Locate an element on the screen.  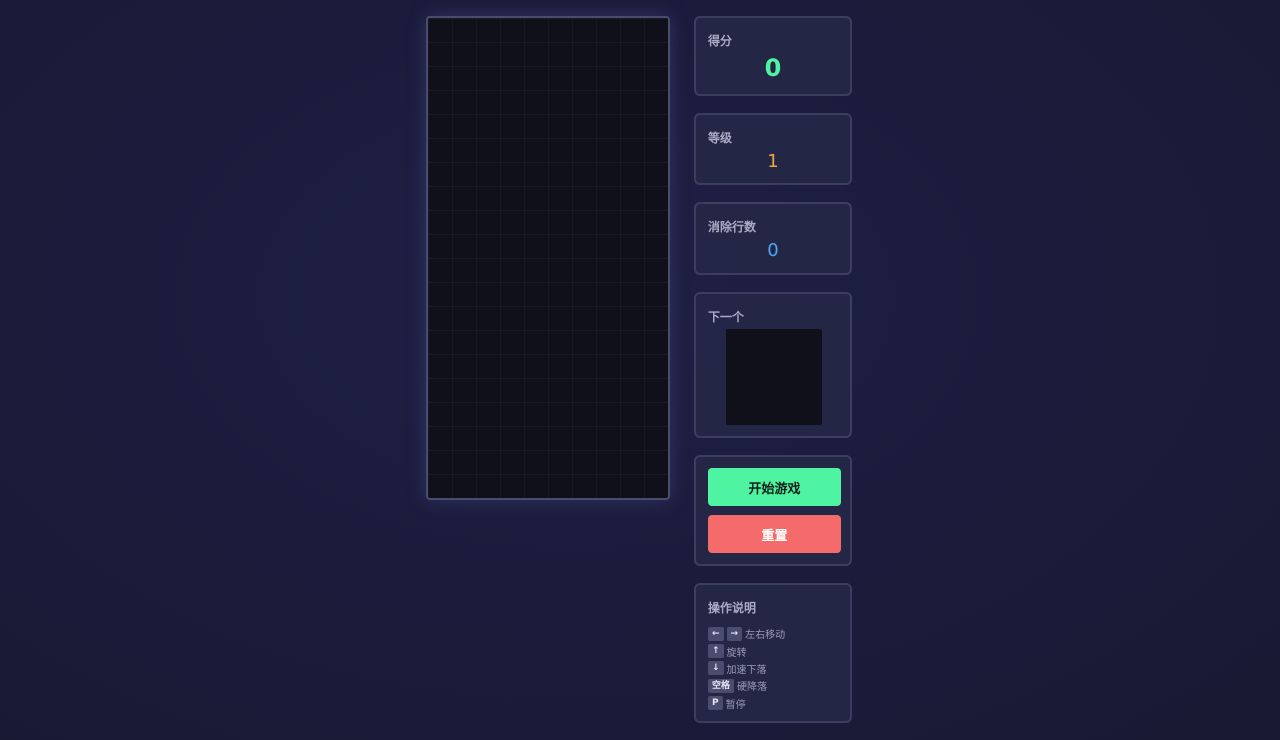
help-item-move: ← → 左右移动 is located at coordinates (746, 633).